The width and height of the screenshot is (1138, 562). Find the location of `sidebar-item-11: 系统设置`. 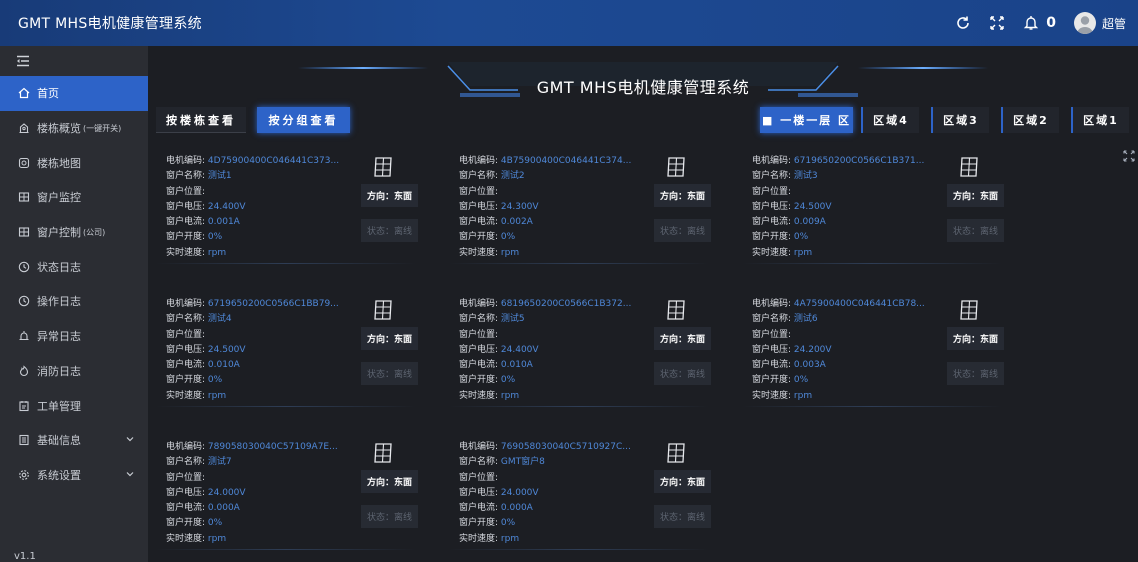

sidebar-item-11: 系统设置 is located at coordinates (74, 475).